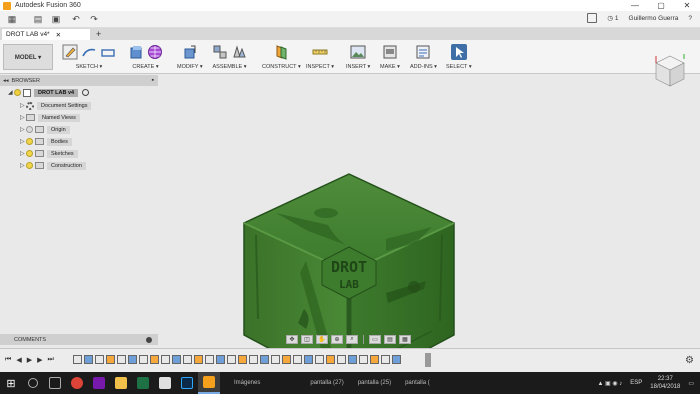 The image size is (700, 394). What do you see at coordinates (691, 383) in the screenshot?
I see `notifications-icon: ▭` at bounding box center [691, 383].